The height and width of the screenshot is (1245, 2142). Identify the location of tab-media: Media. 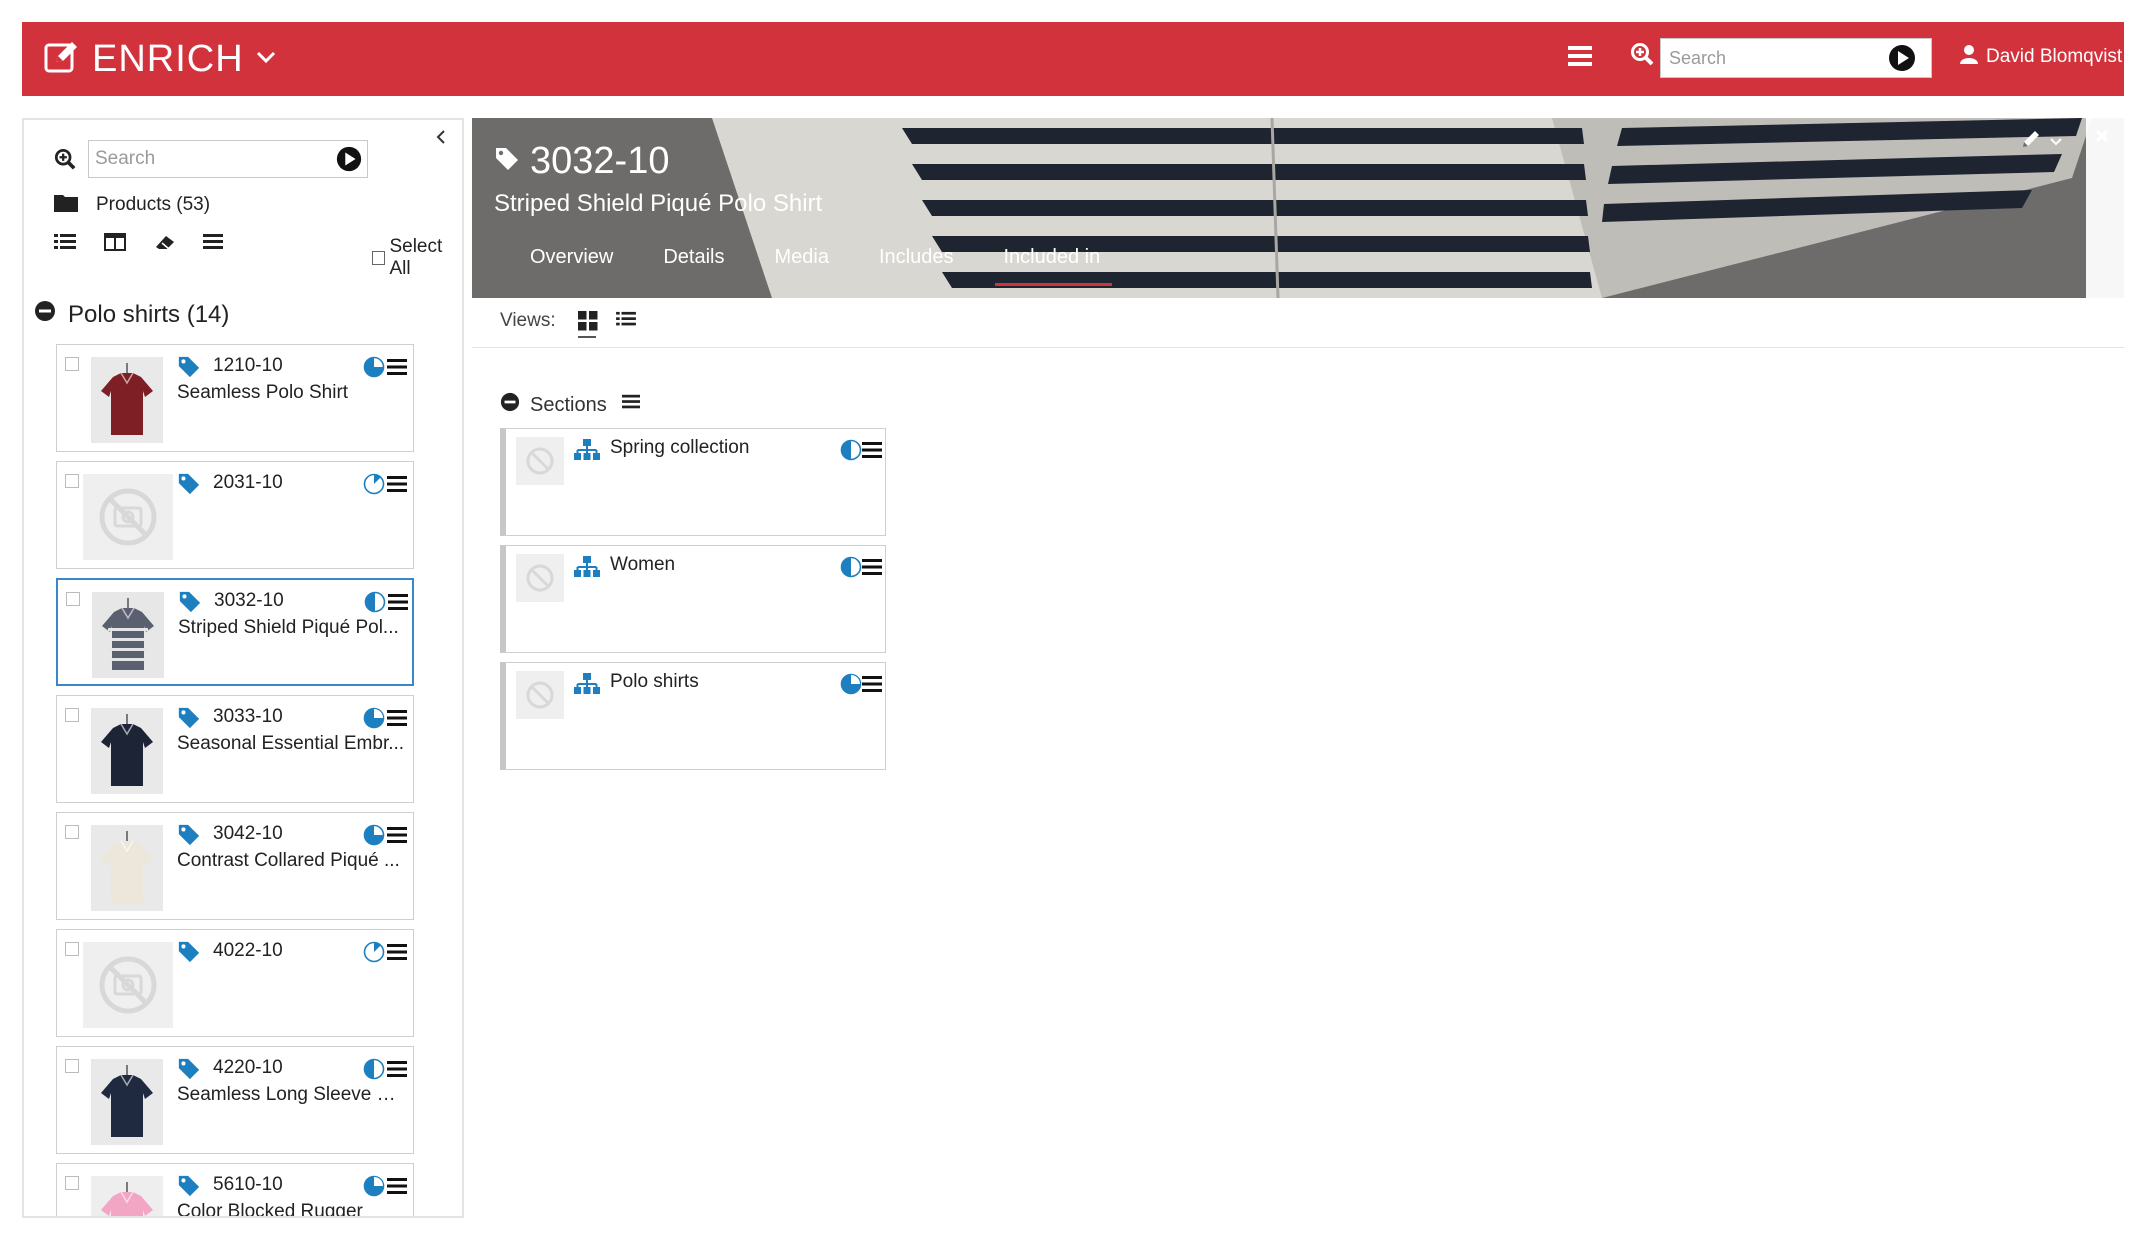
(802, 266).